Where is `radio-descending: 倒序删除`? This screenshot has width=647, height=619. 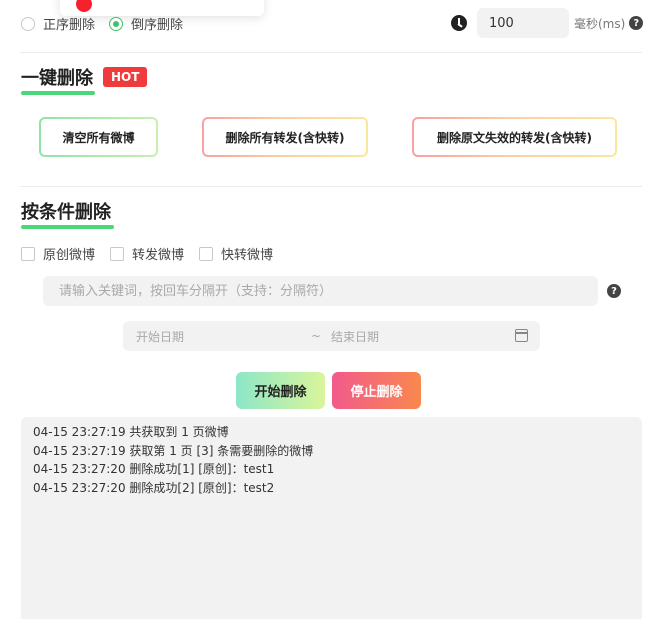 radio-descending: 倒序删除 is located at coordinates (146, 23).